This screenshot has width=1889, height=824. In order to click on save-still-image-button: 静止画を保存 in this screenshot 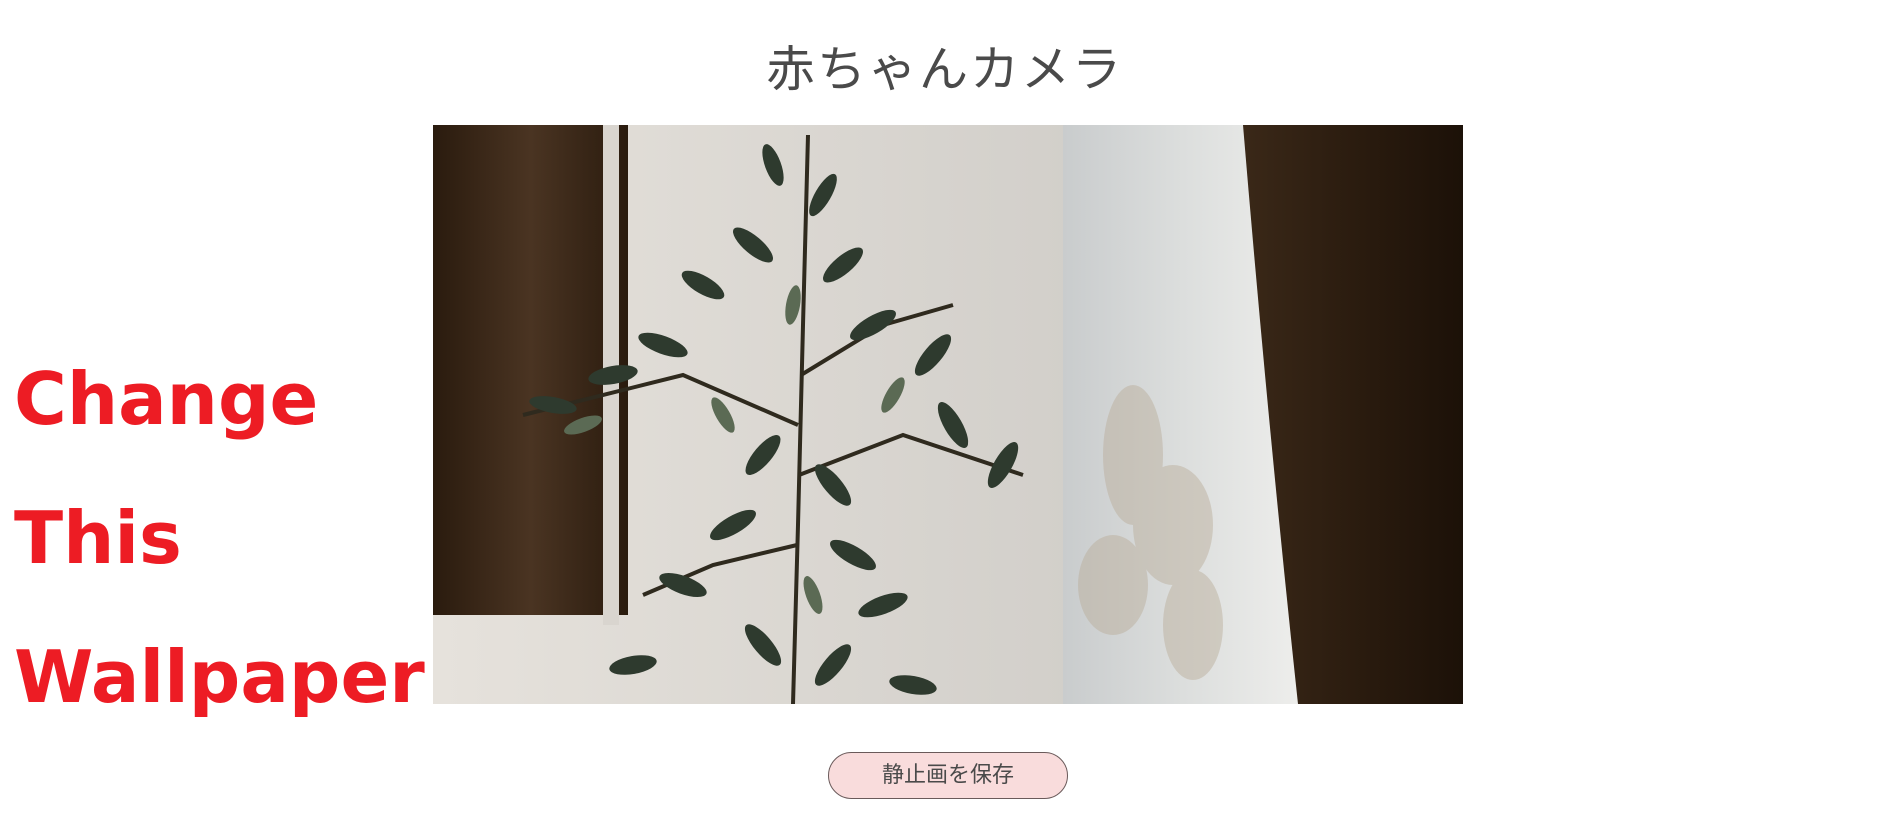, I will do `click(948, 775)`.